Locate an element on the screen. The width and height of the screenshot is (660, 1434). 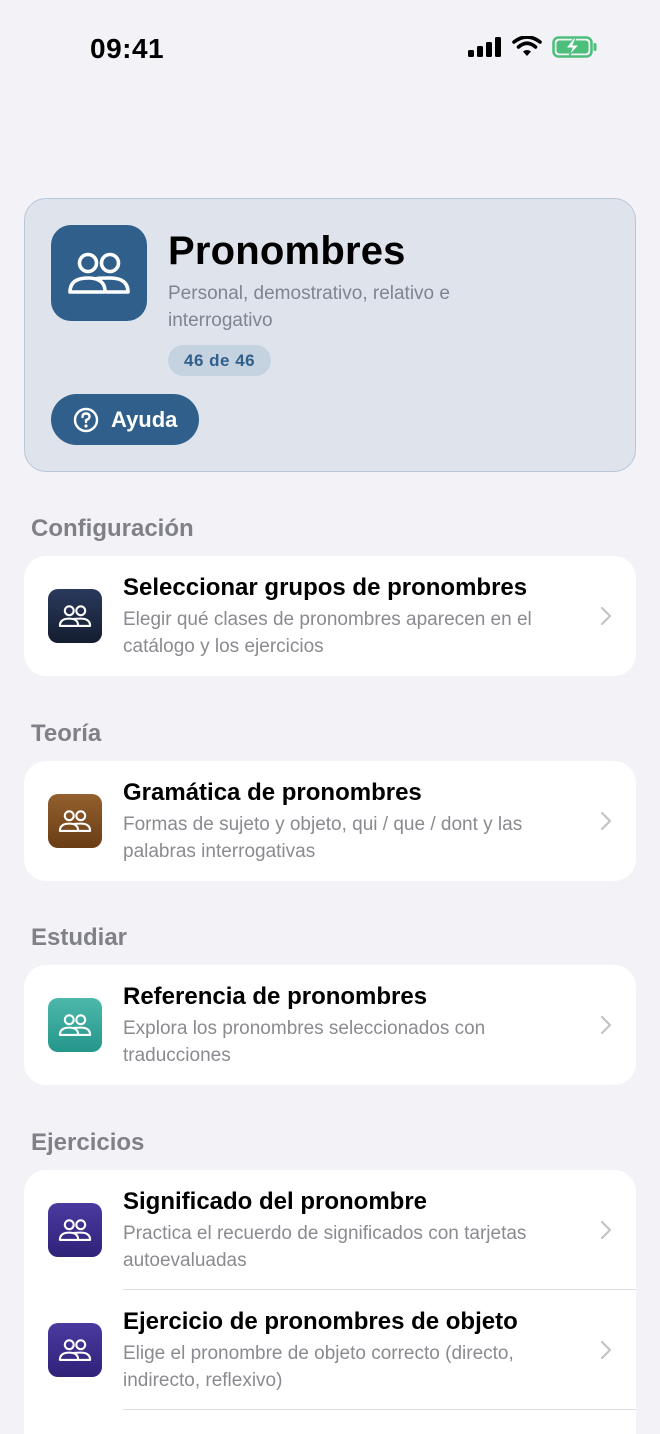
help-button-label: Ayuda is located at coordinates (144, 419).